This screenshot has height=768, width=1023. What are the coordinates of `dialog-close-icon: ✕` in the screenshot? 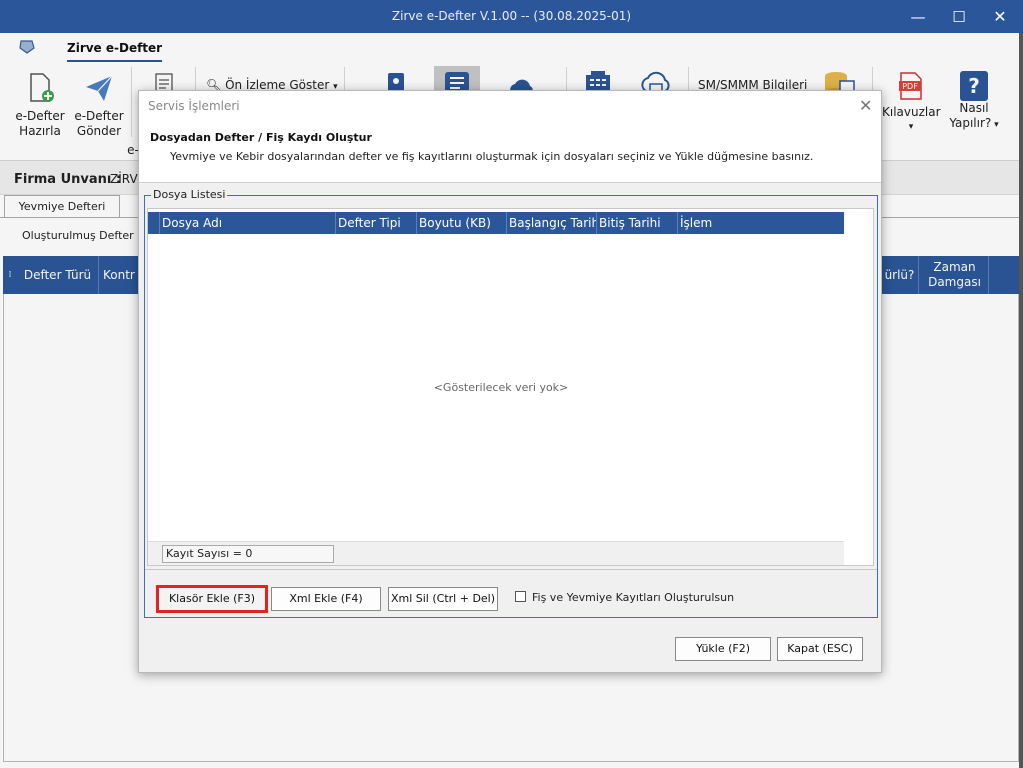 It's located at (865, 105).